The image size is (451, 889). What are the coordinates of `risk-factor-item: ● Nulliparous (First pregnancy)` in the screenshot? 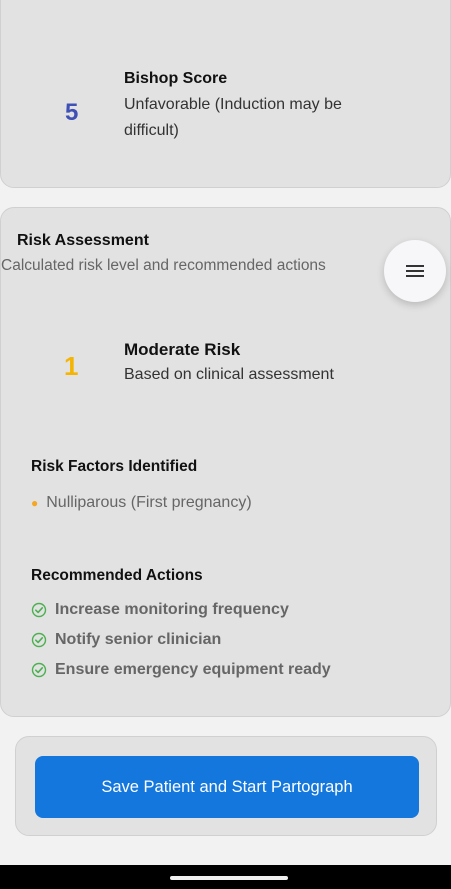 It's located at (141, 503).